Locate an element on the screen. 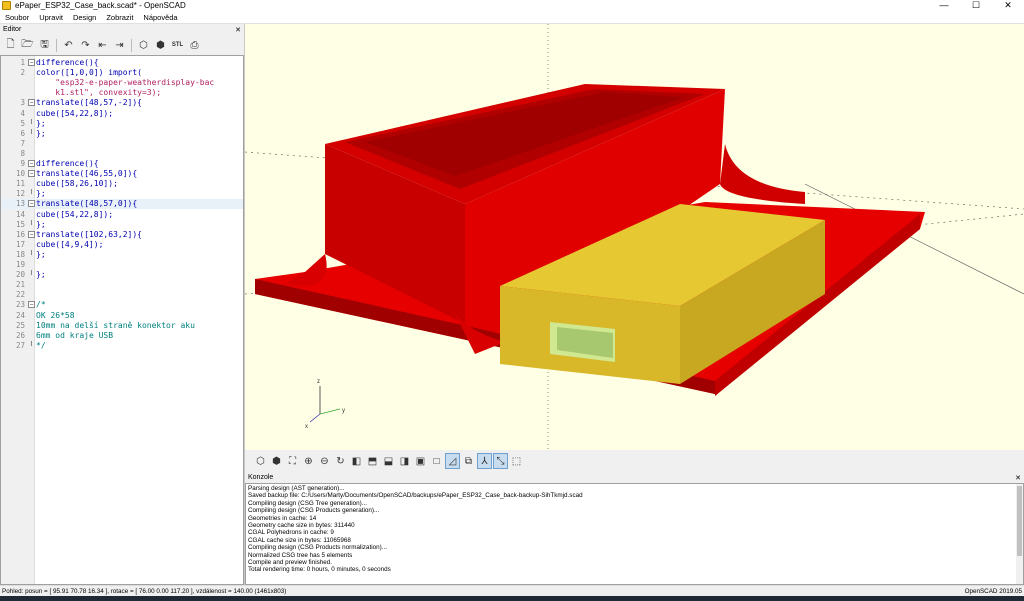 The image size is (1024, 601). minimize-button: — is located at coordinates (944, 5).